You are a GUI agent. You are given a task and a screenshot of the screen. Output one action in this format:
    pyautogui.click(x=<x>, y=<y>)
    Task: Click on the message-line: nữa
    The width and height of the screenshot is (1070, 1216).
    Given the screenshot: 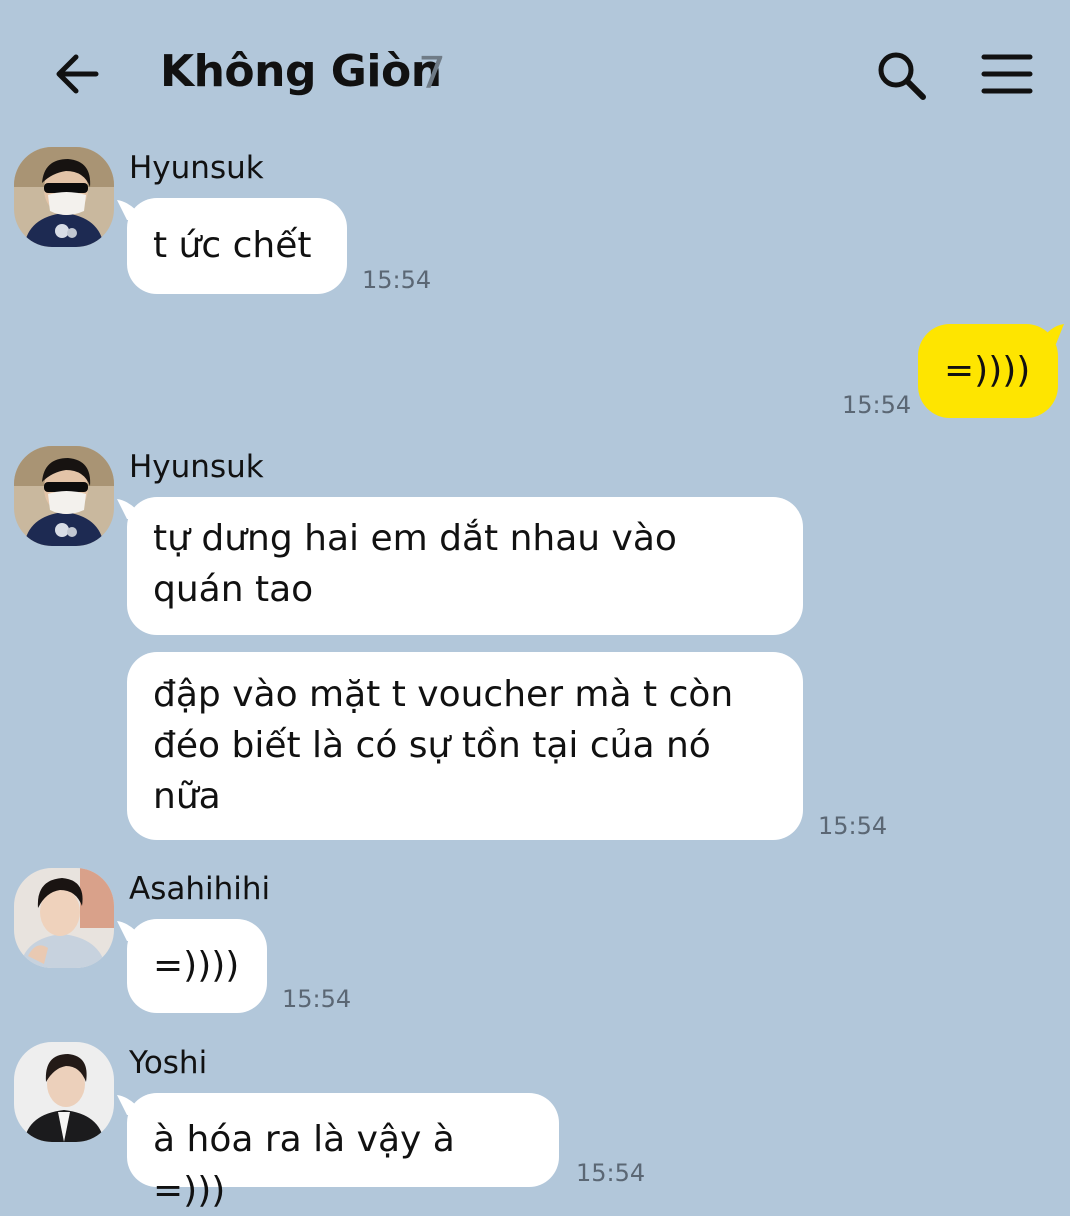 What is the action you would take?
    pyautogui.click(x=187, y=796)
    